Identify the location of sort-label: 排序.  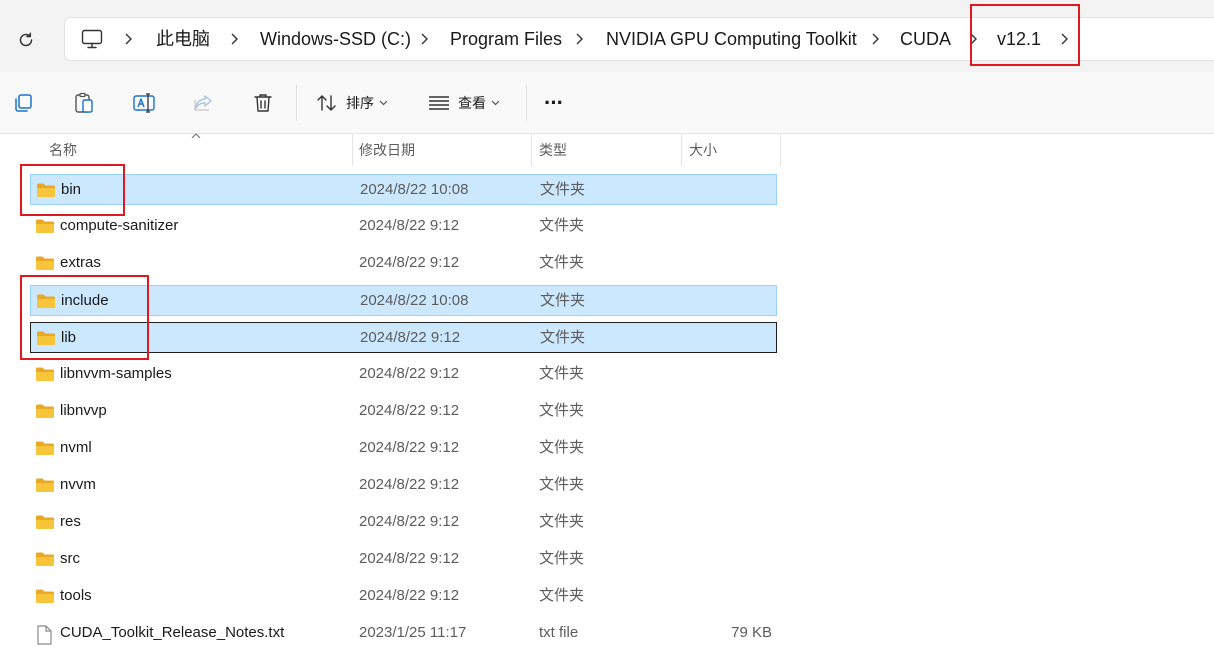
(360, 103).